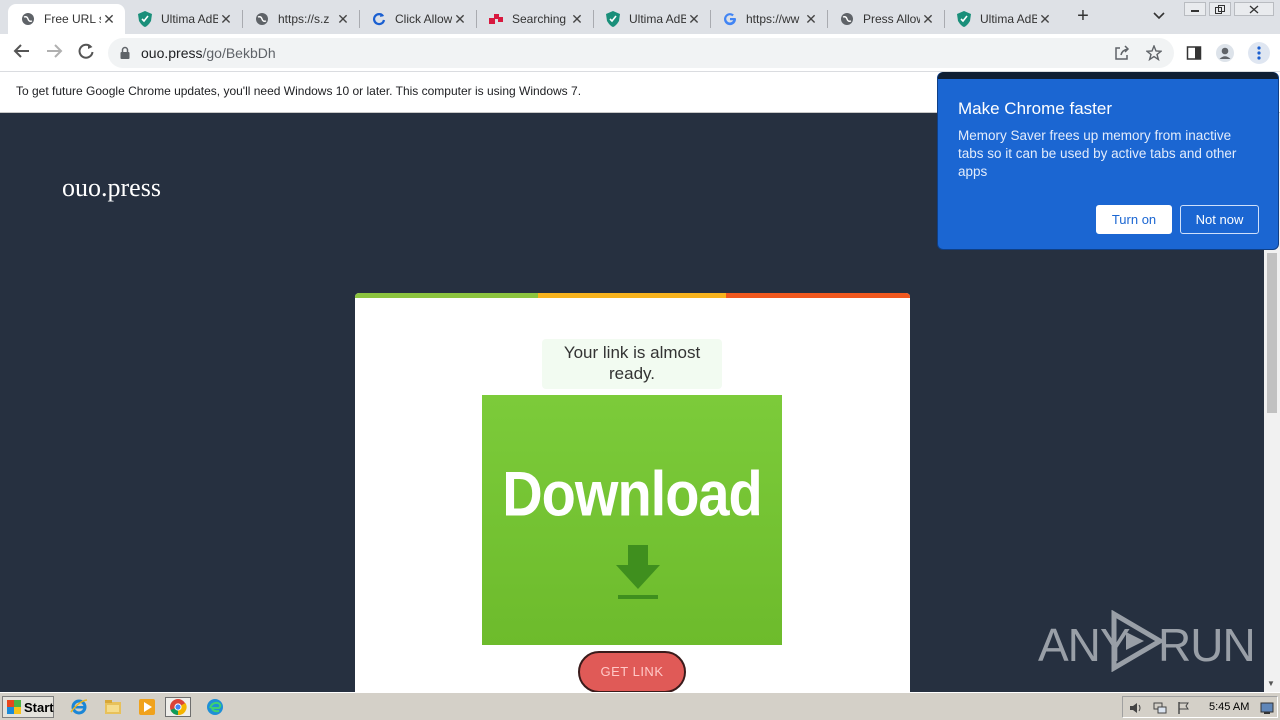  Describe the element at coordinates (1267, 708) in the screenshot. I see `show-desktop-icon` at that location.